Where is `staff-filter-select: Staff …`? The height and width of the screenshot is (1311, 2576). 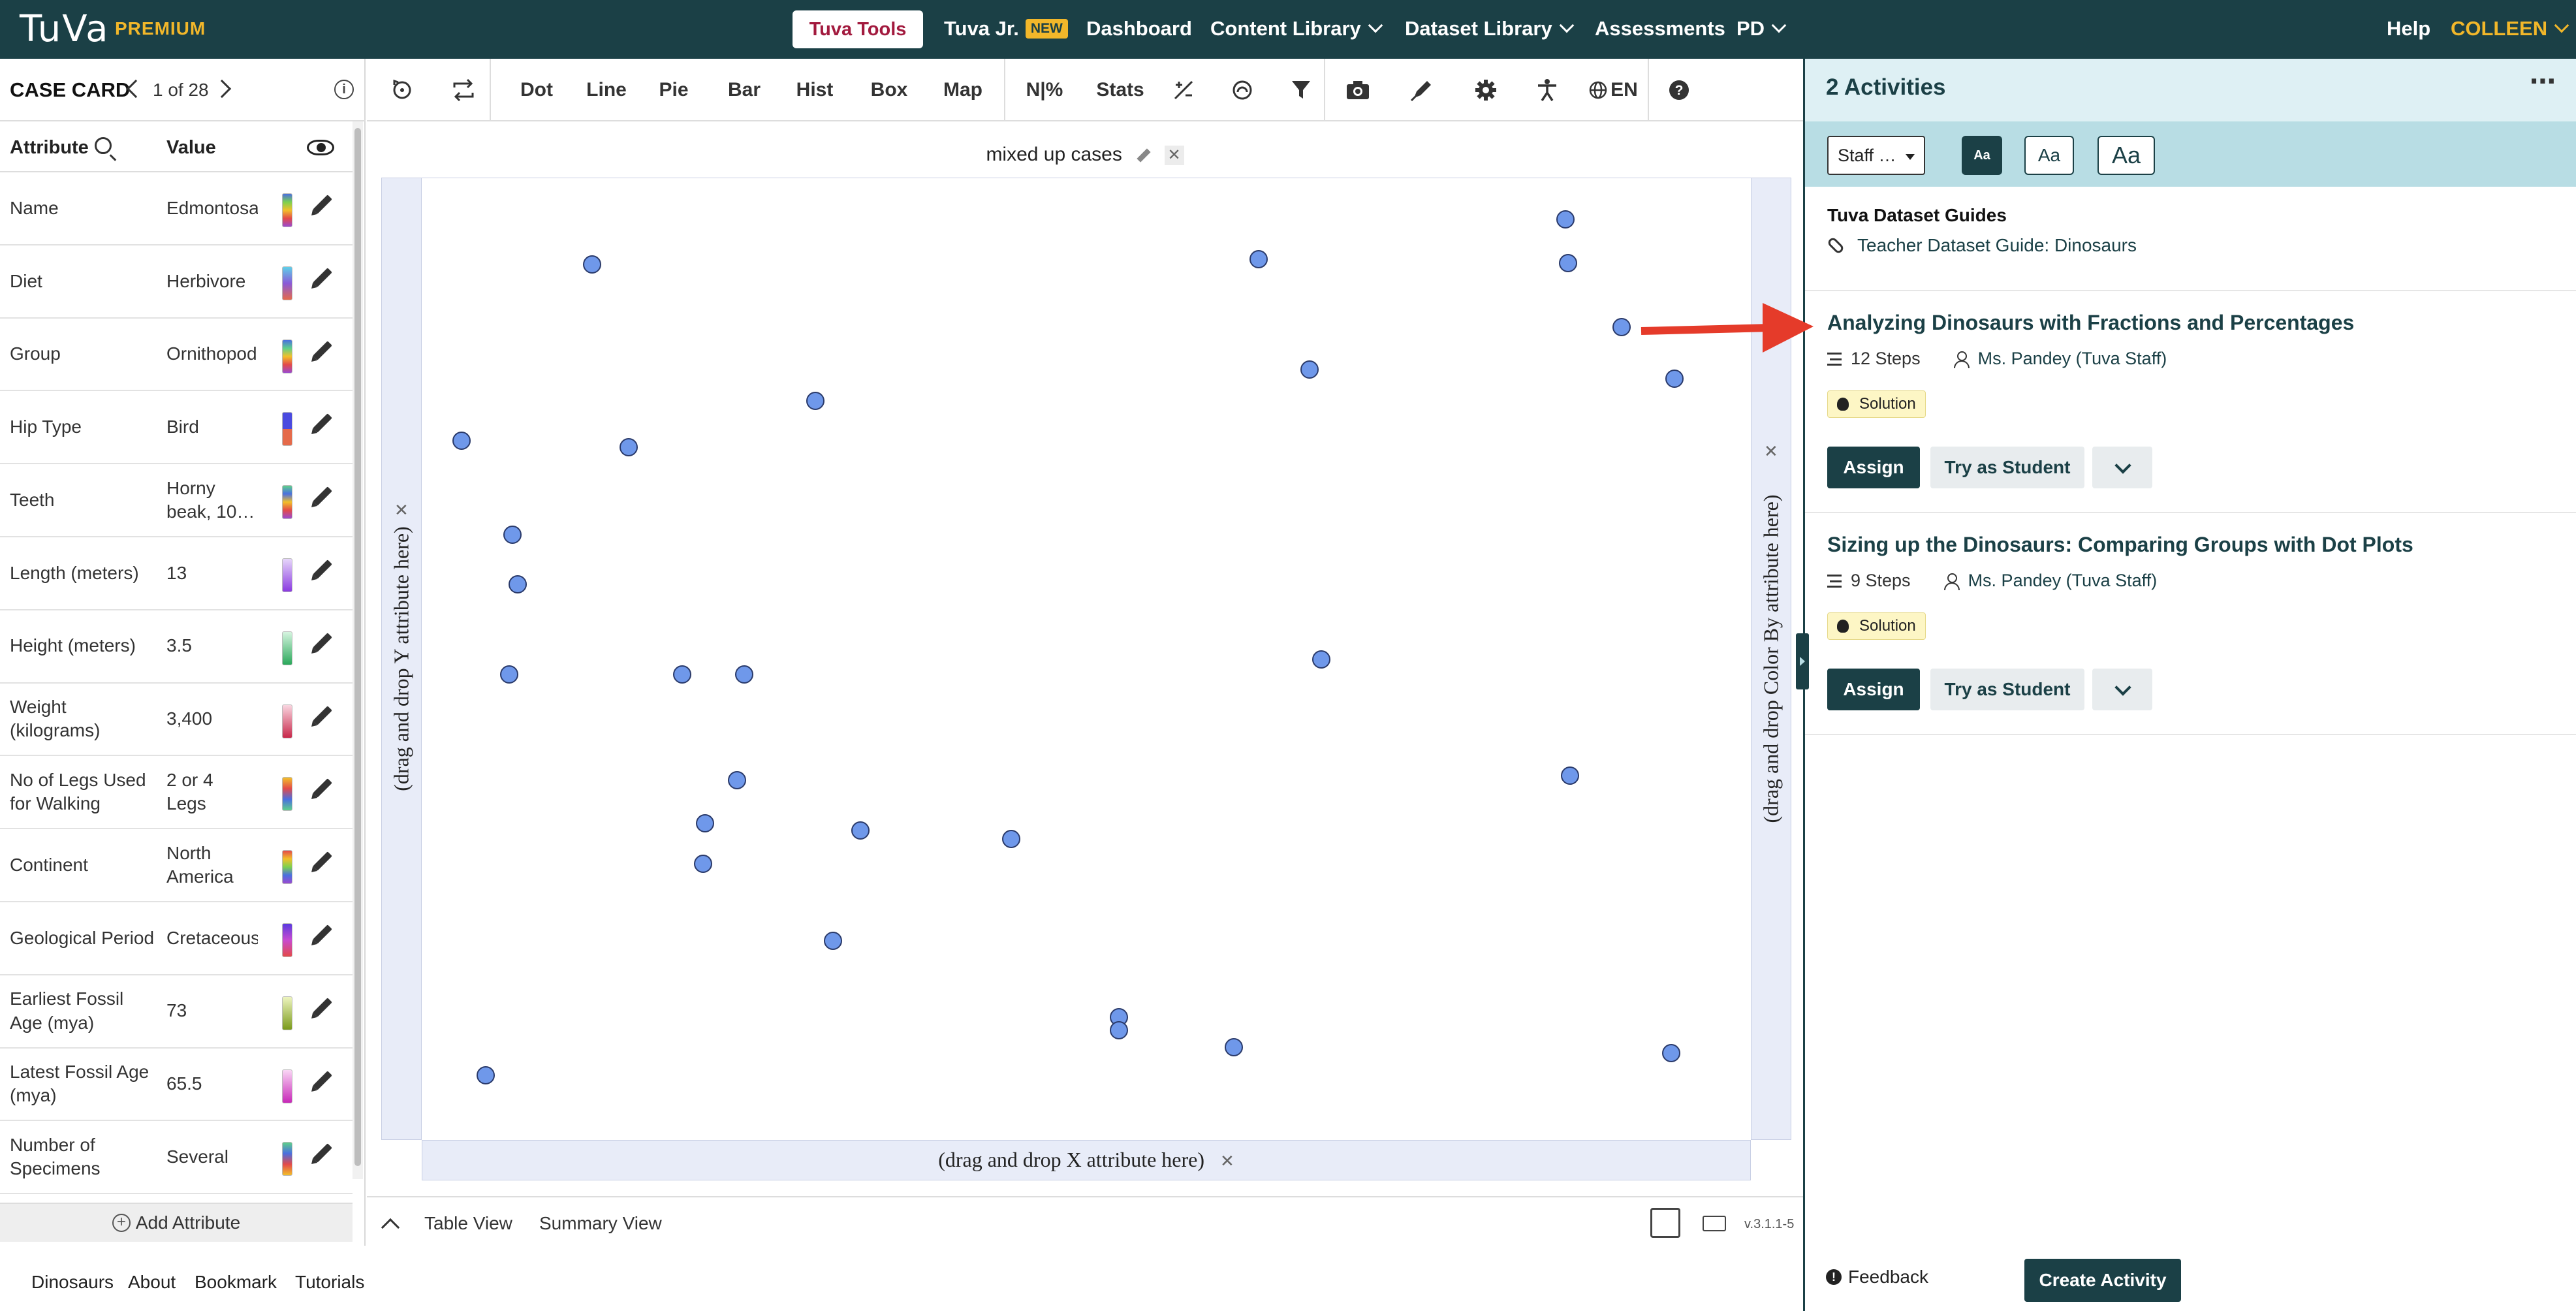 staff-filter-select: Staff … is located at coordinates (1876, 155).